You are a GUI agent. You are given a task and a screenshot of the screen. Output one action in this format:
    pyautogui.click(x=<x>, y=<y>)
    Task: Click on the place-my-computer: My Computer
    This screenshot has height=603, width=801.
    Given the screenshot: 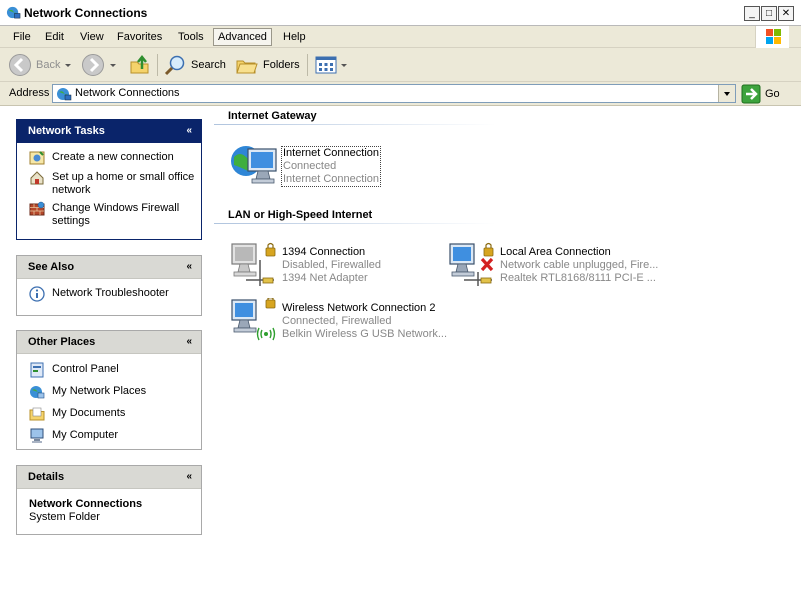 What is the action you would take?
    pyautogui.click(x=115, y=436)
    